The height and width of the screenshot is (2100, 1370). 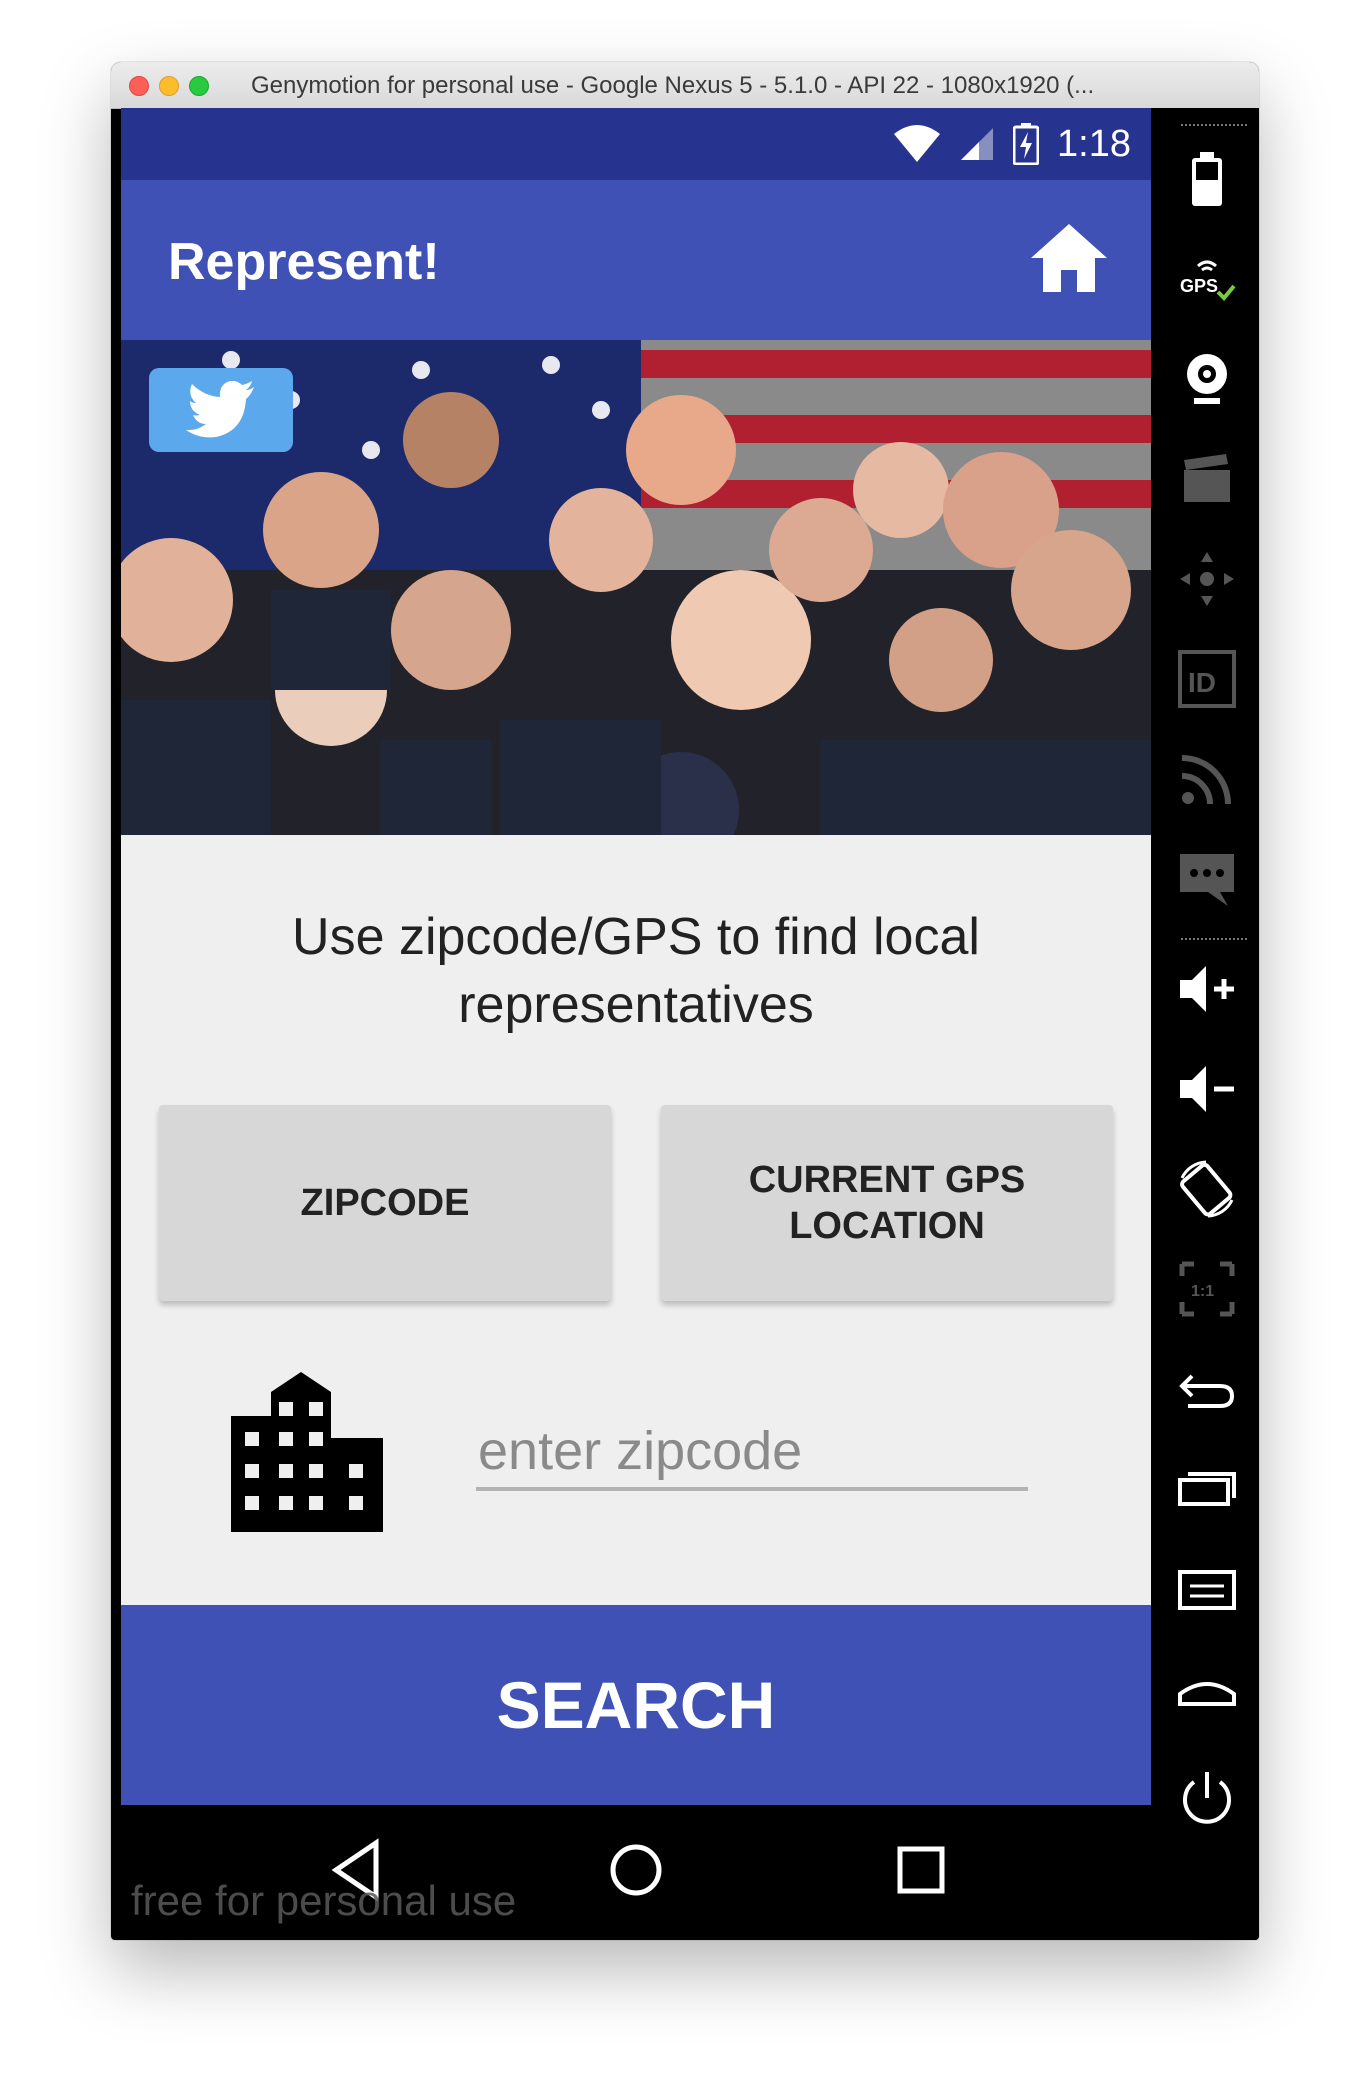 I want to click on zipcode-button: ZIPCODE, so click(x=385, y=1203).